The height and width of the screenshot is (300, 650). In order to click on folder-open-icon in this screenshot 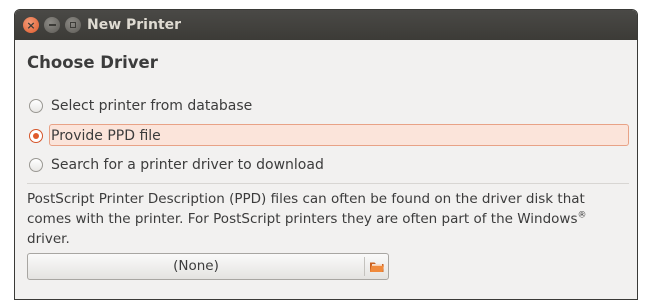, I will do `click(377, 267)`.